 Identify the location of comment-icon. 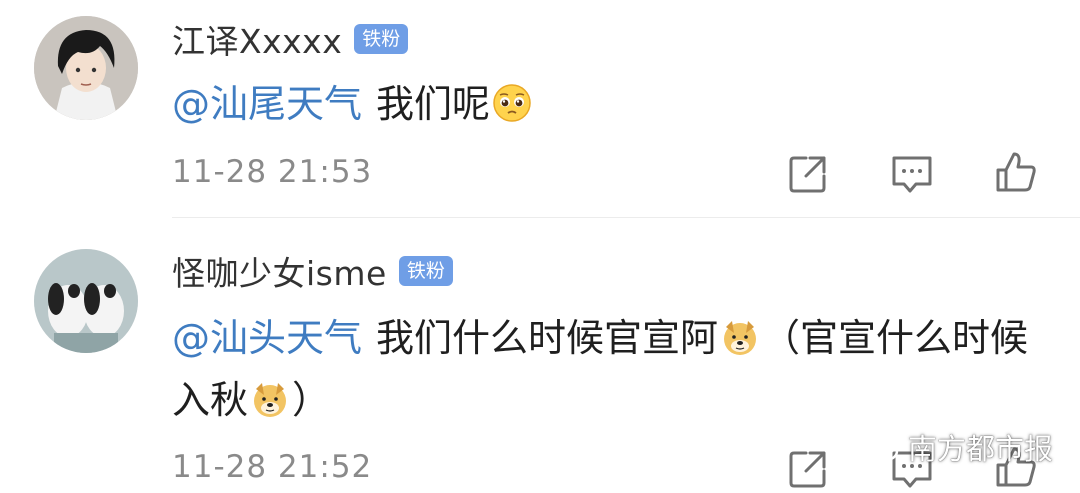
(912, 174).